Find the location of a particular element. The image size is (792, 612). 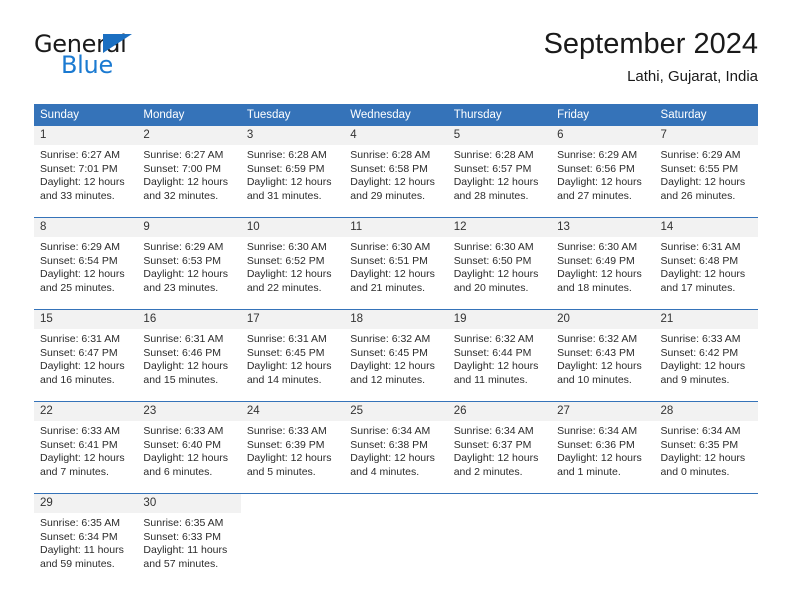

day-number: 7 is located at coordinates (706, 135).